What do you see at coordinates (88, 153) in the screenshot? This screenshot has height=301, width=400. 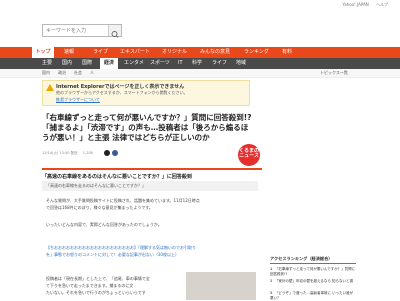 I see `comment-count: 1,208` at bounding box center [88, 153].